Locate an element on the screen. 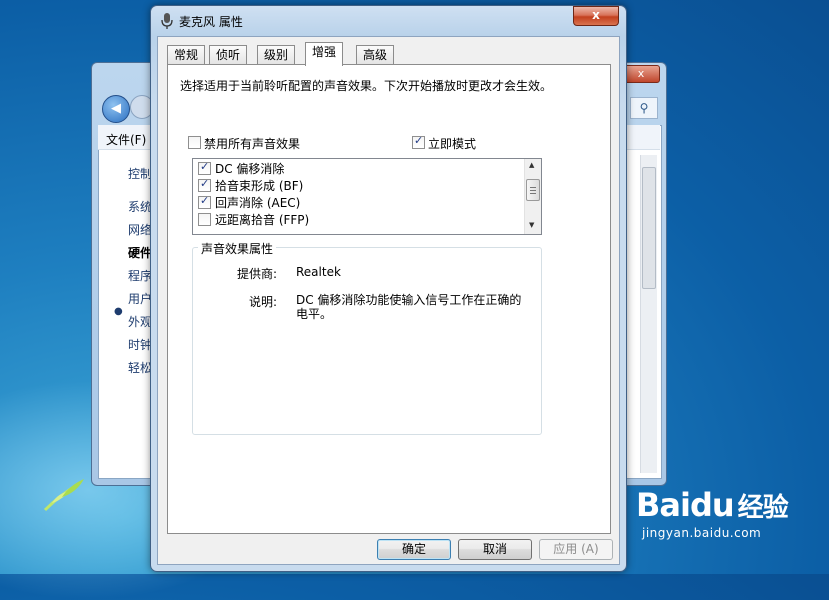  watermark-logo: Baidu 经验 is located at coordinates (712, 506).